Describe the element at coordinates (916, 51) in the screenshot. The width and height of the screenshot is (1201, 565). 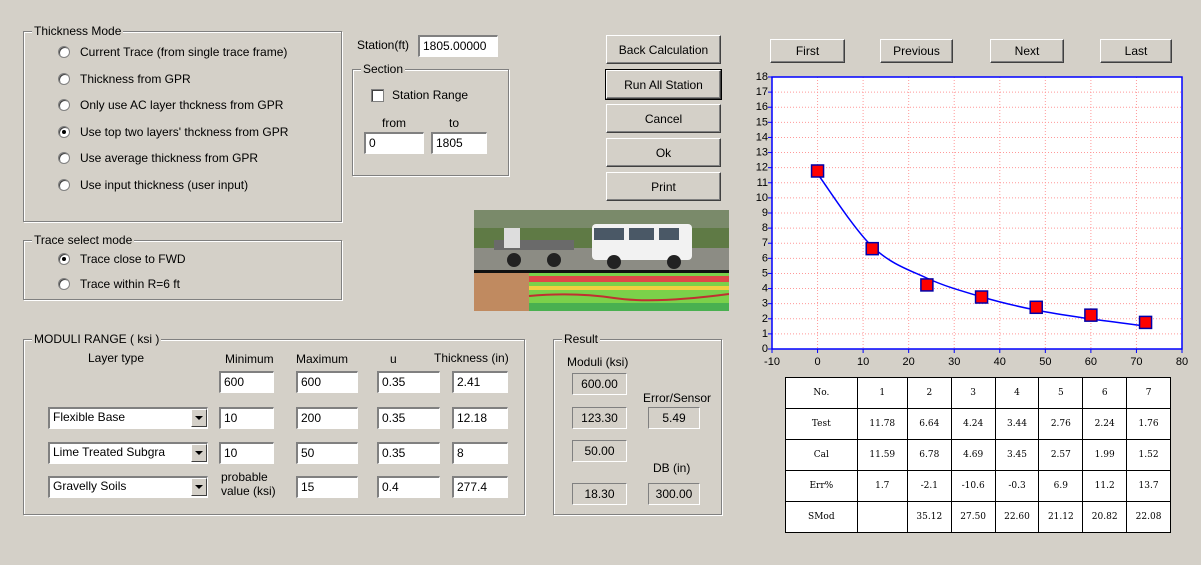
I see `previous-button: Previous` at that location.